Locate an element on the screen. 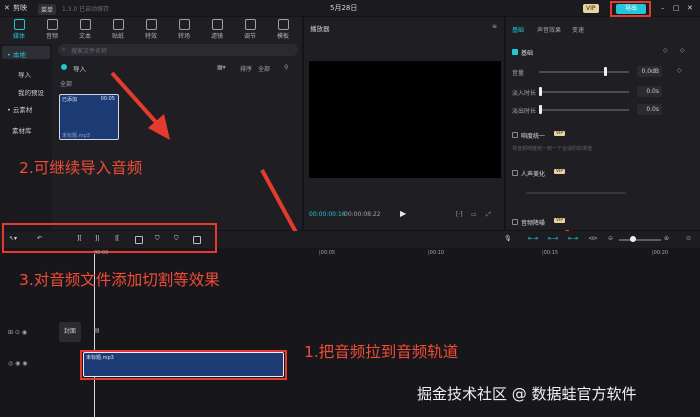  fade-in-value: 0.0s is located at coordinates (649, 91).